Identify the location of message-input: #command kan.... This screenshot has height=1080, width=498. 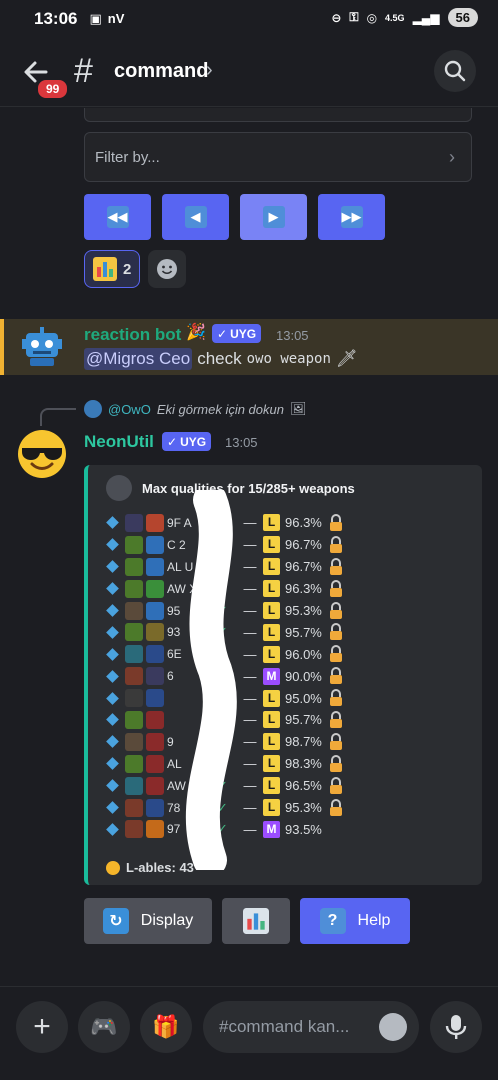
(311, 1027).